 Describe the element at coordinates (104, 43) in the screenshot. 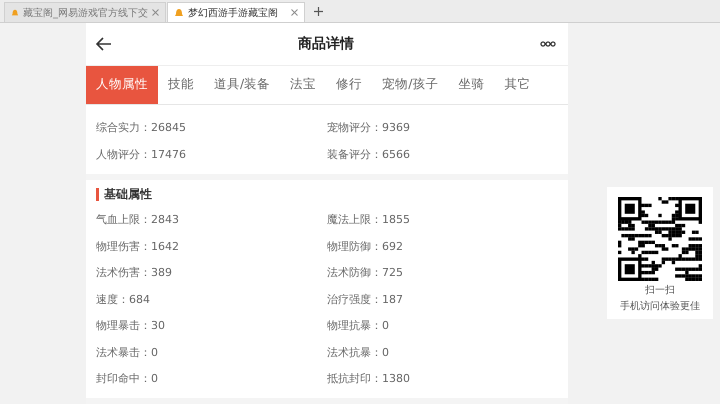

I see `back-arrow-icon` at that location.